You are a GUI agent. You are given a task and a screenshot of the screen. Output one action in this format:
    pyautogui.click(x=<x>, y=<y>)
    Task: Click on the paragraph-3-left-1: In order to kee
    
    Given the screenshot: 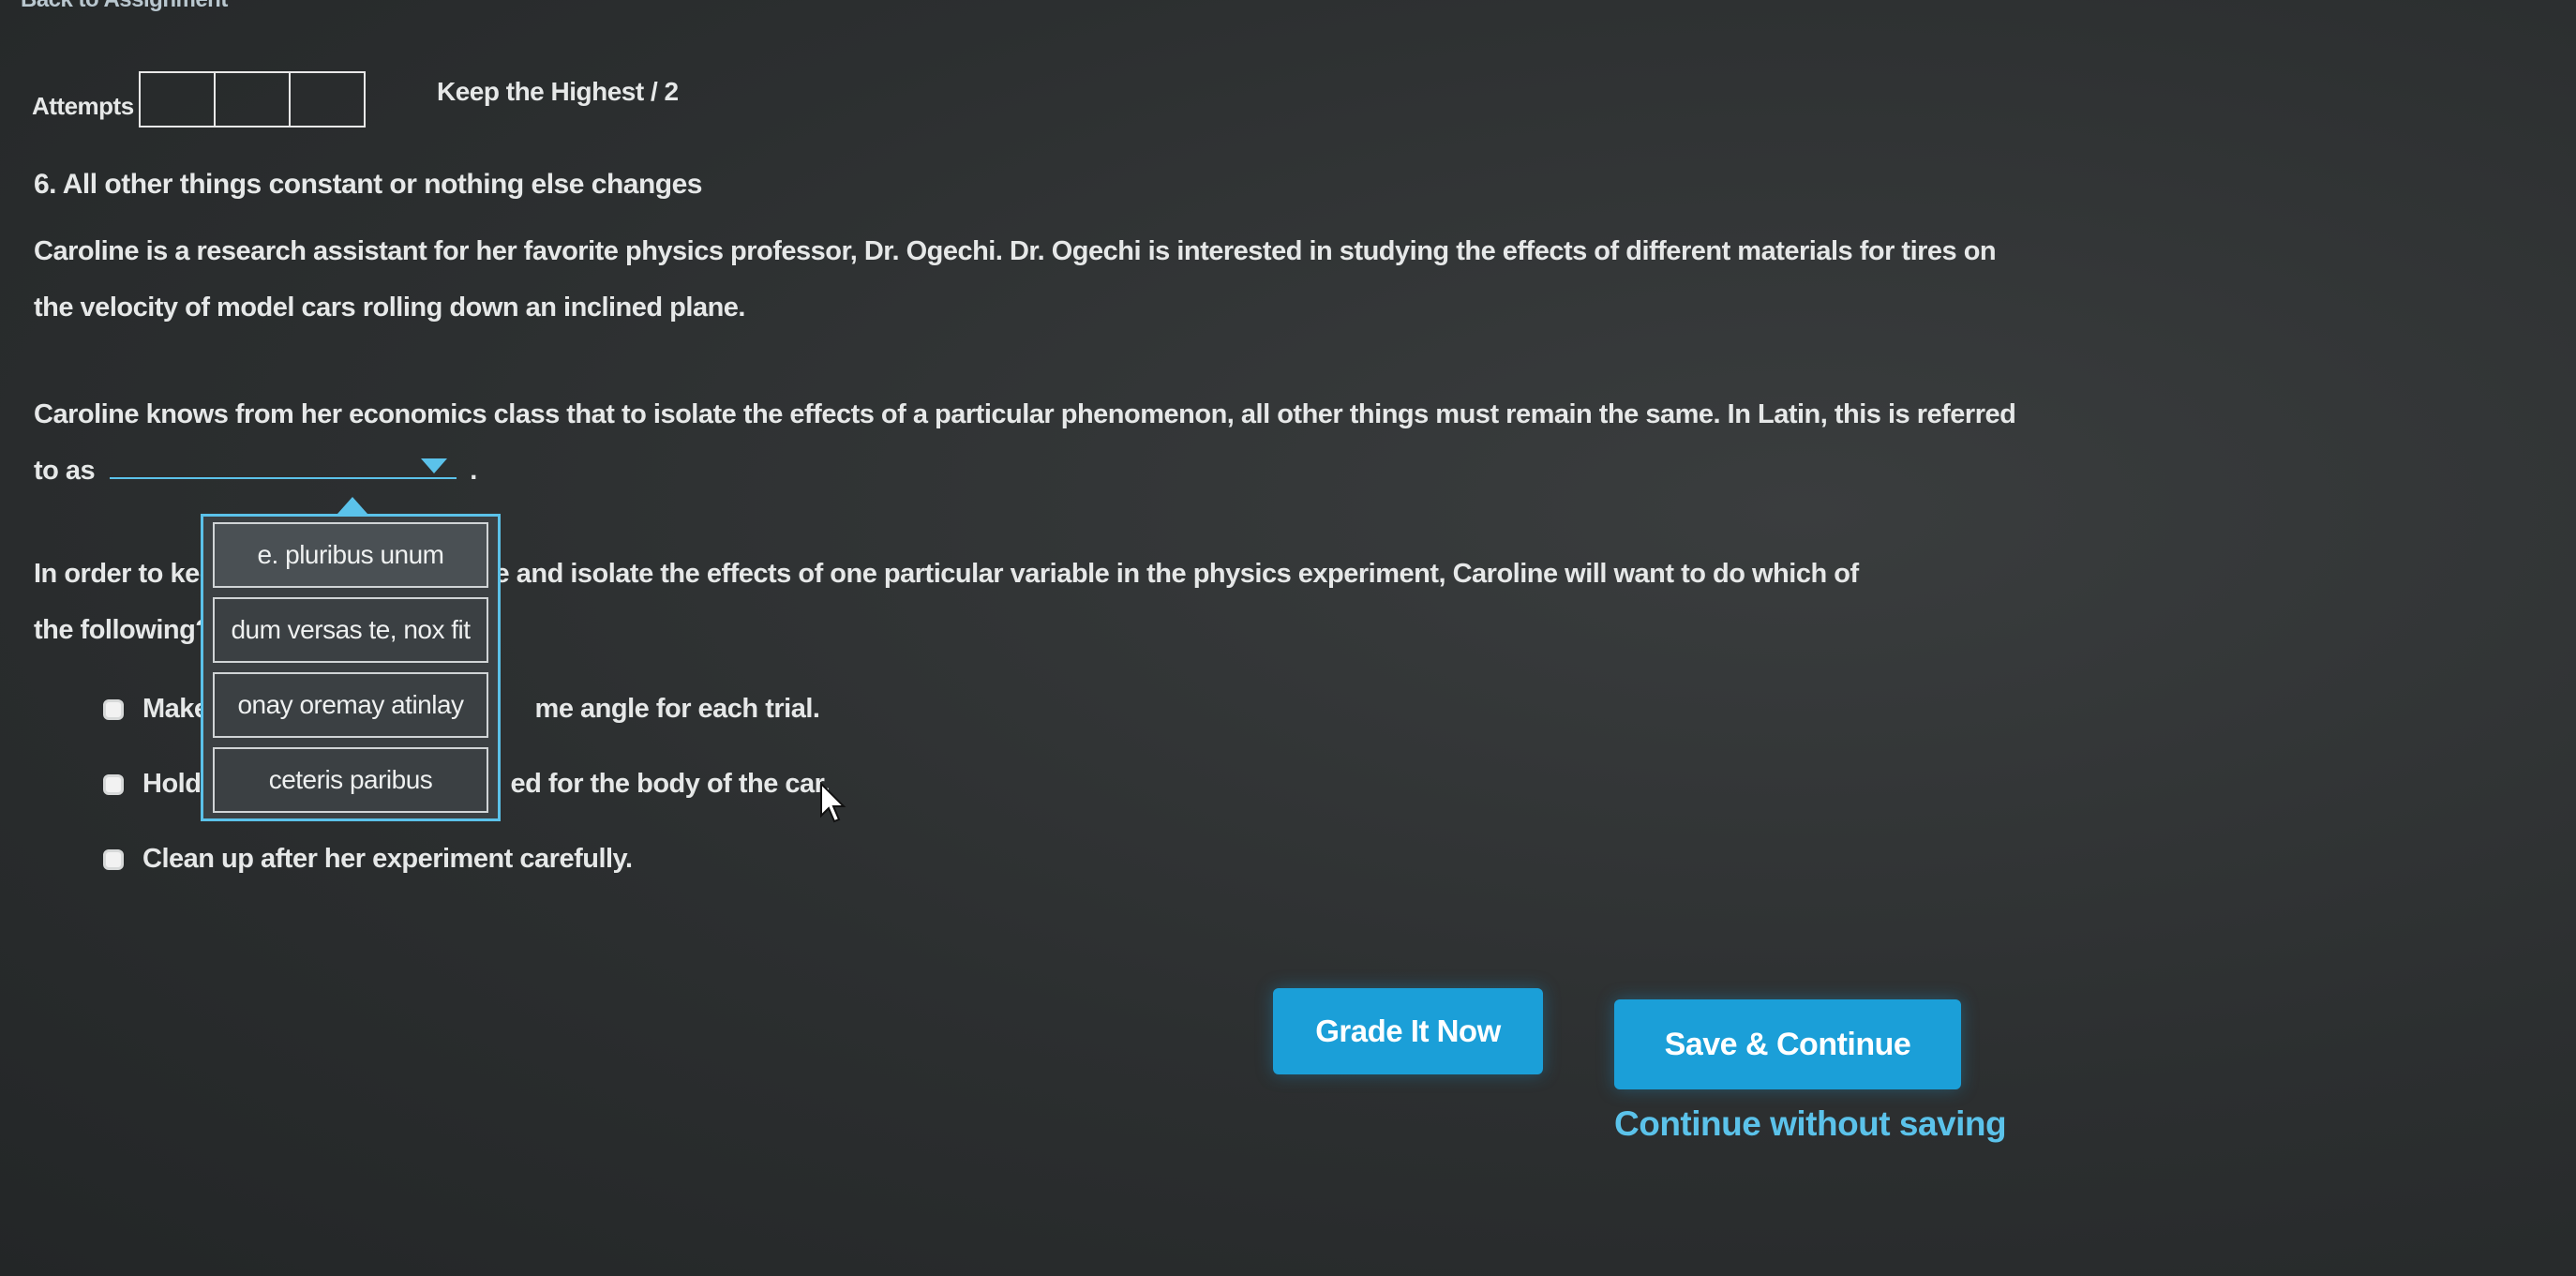 What is the action you would take?
    pyautogui.click(x=125, y=574)
    